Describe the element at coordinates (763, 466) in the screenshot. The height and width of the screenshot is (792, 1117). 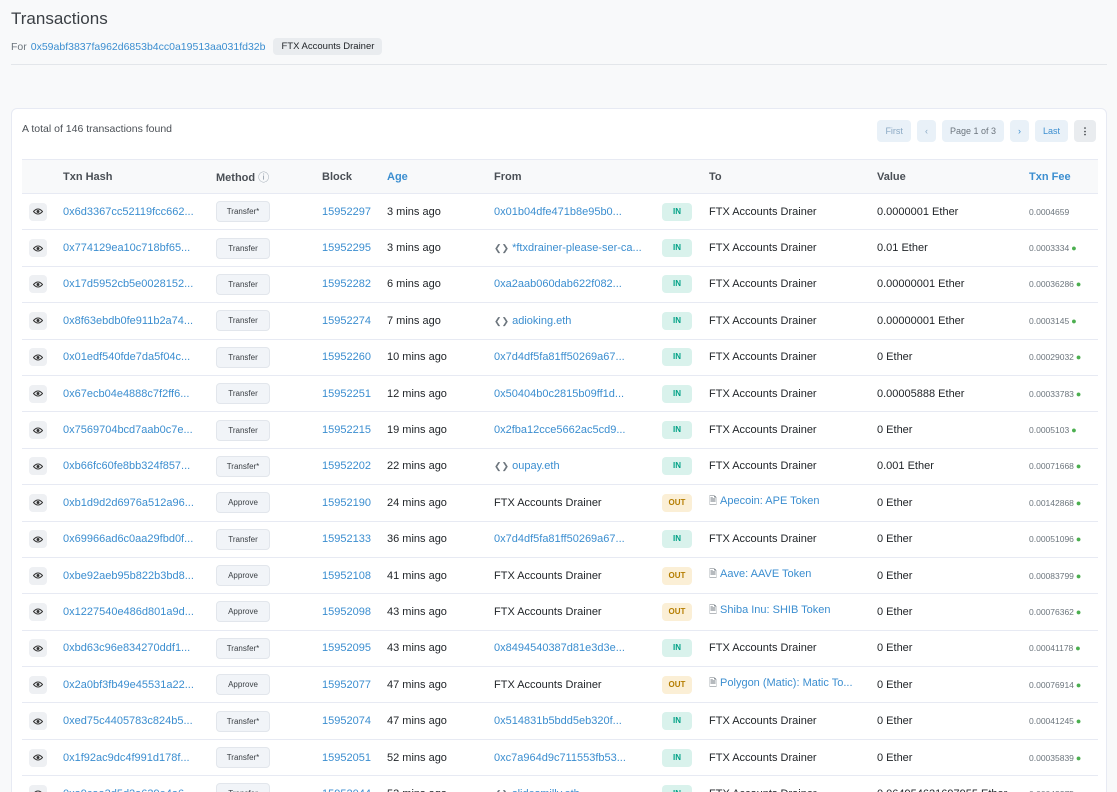
I see `to-address: FTX Accounts Drainer` at that location.